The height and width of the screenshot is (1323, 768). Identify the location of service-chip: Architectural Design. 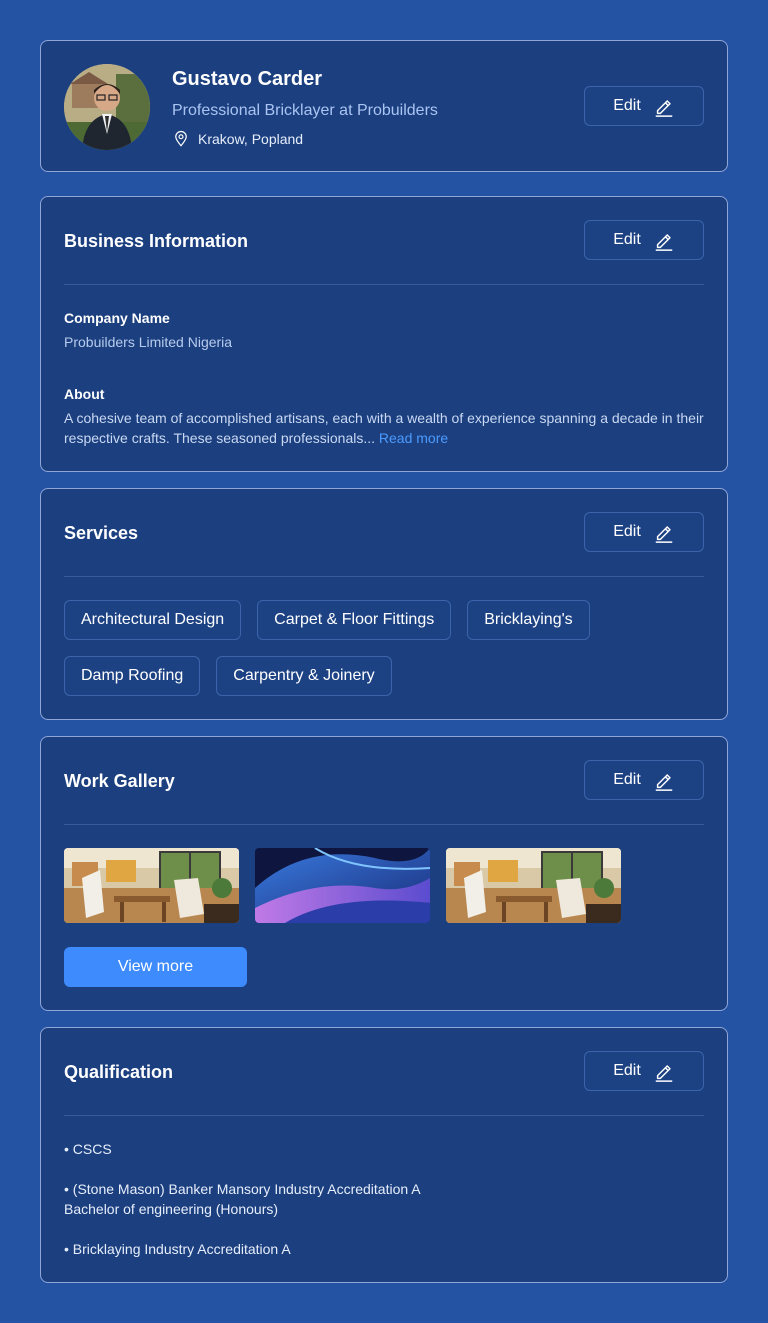
(153, 620).